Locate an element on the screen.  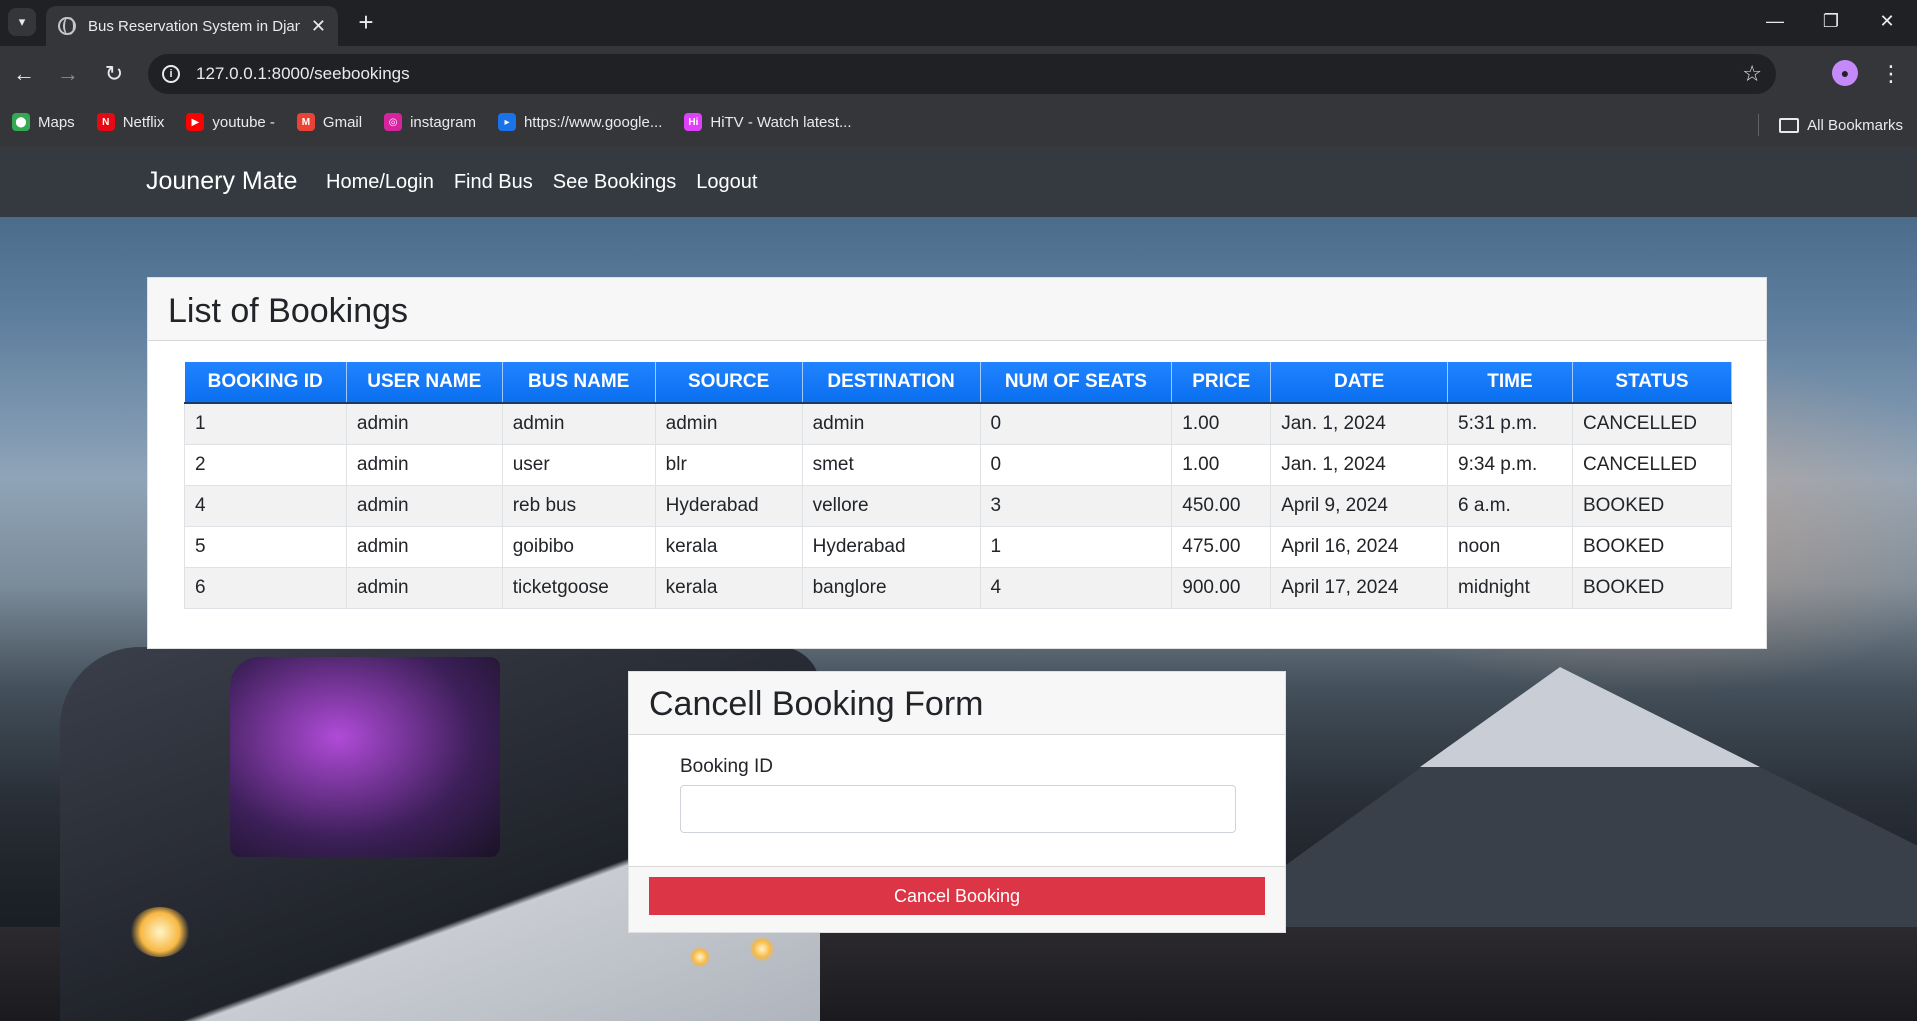
table-cell: smet is located at coordinates (891, 464).